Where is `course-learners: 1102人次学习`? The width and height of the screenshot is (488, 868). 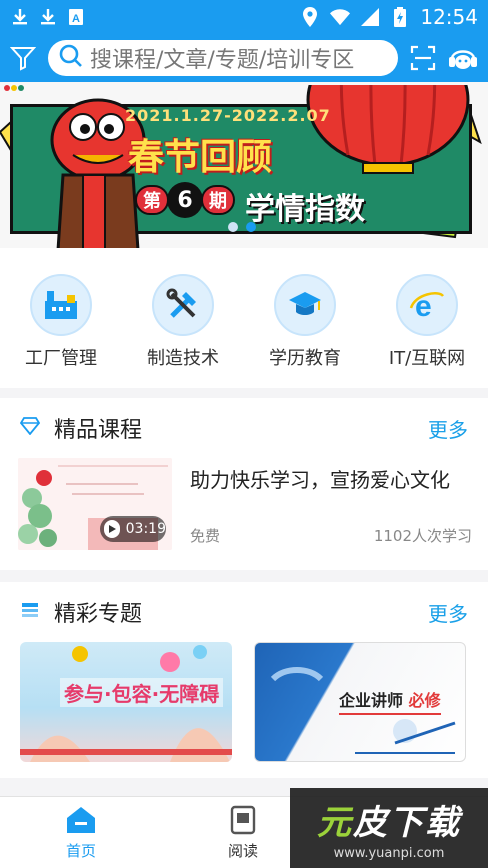
course-learners: 1102人次学习 is located at coordinates (422, 536).